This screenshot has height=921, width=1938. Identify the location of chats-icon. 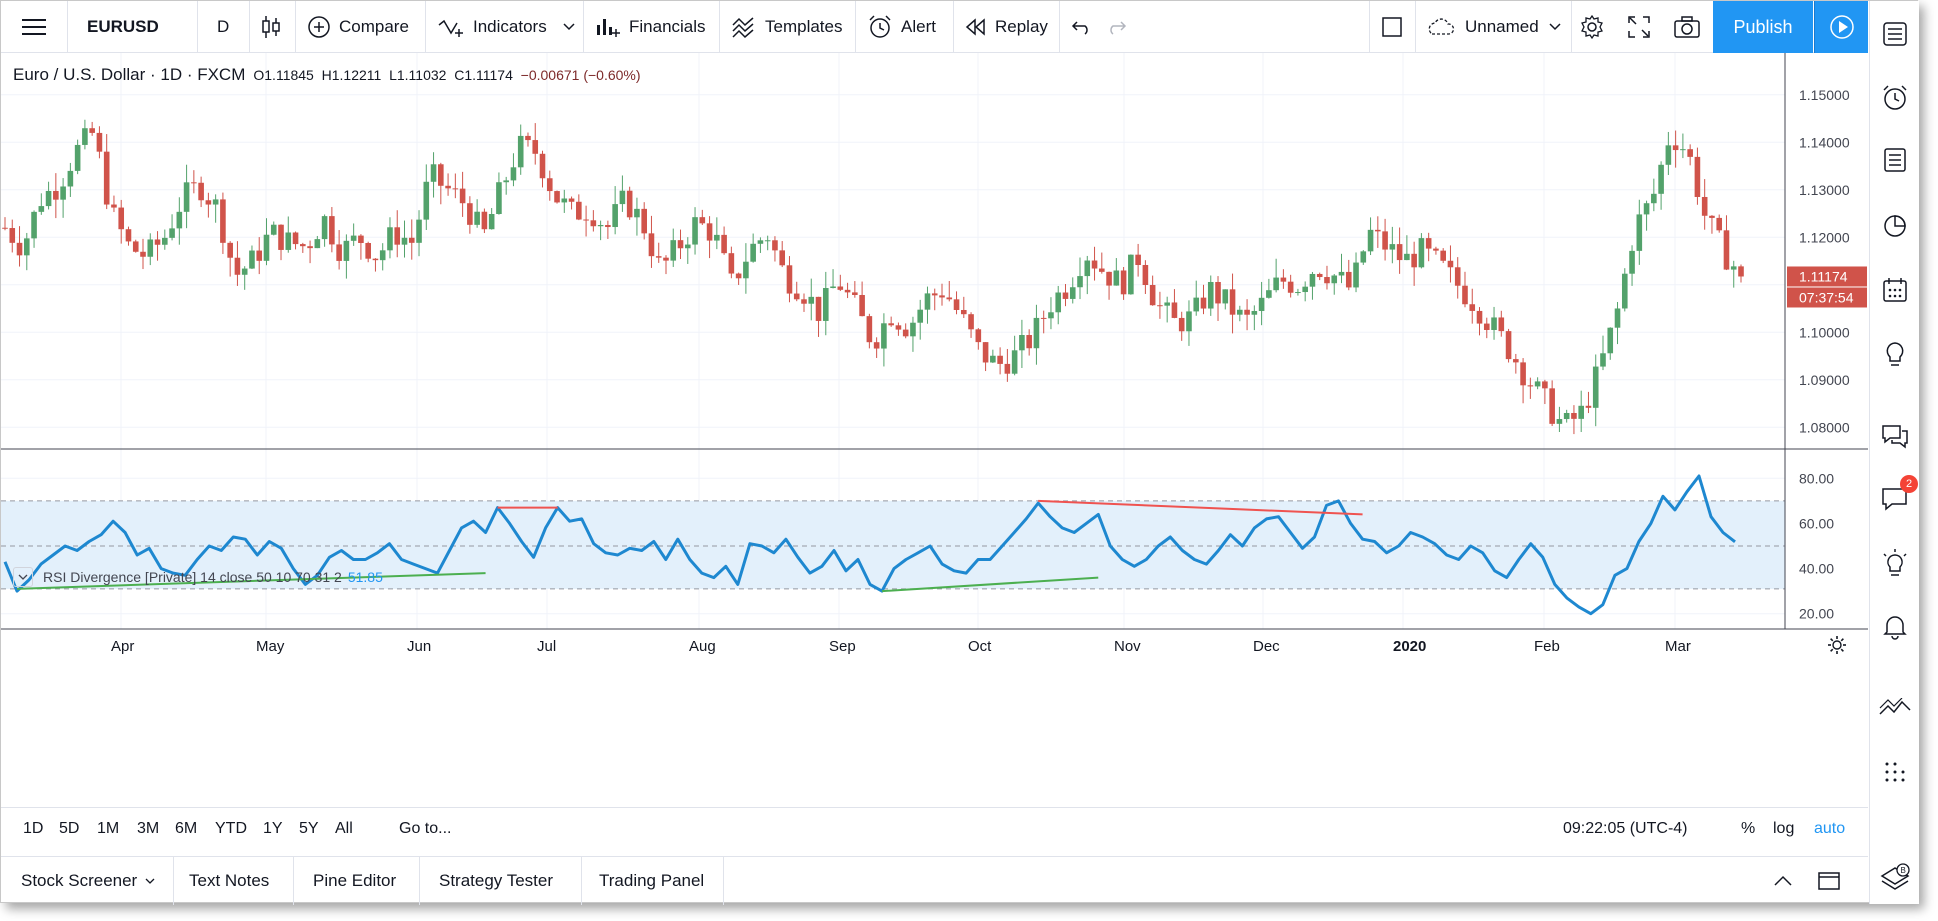
(1895, 436).